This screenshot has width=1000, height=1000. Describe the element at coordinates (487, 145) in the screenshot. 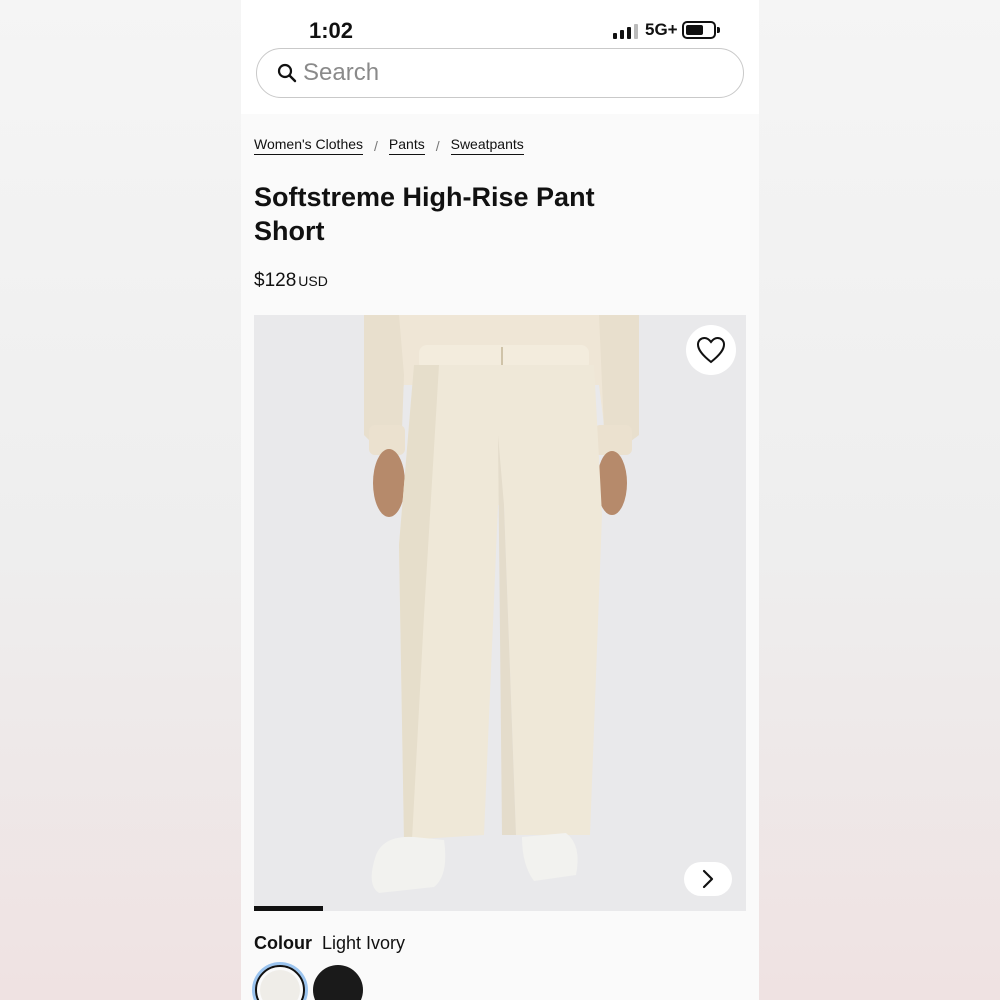

I see `breadcrumb-sweatpants: Sweatpants` at that location.